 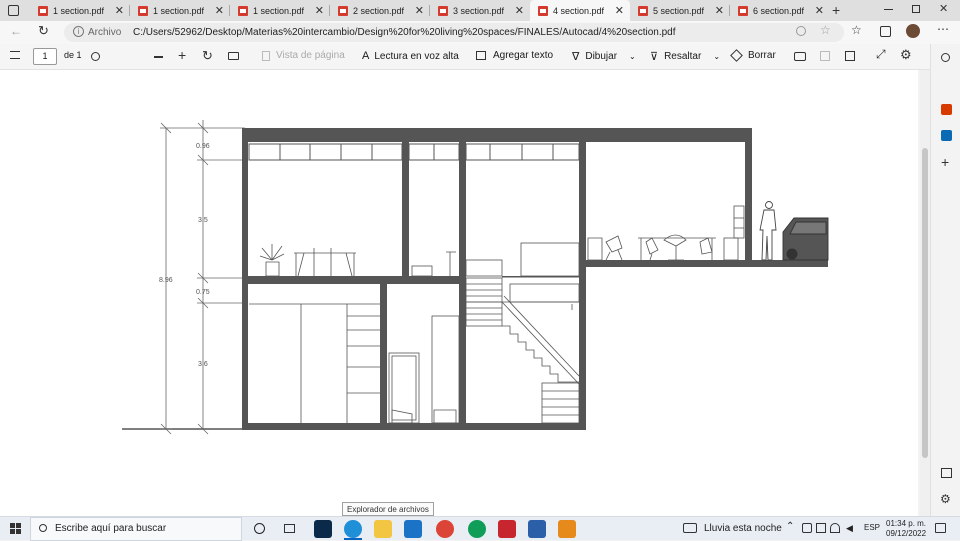 What do you see at coordinates (353, 529) in the screenshot?
I see `edge-icon` at bounding box center [353, 529].